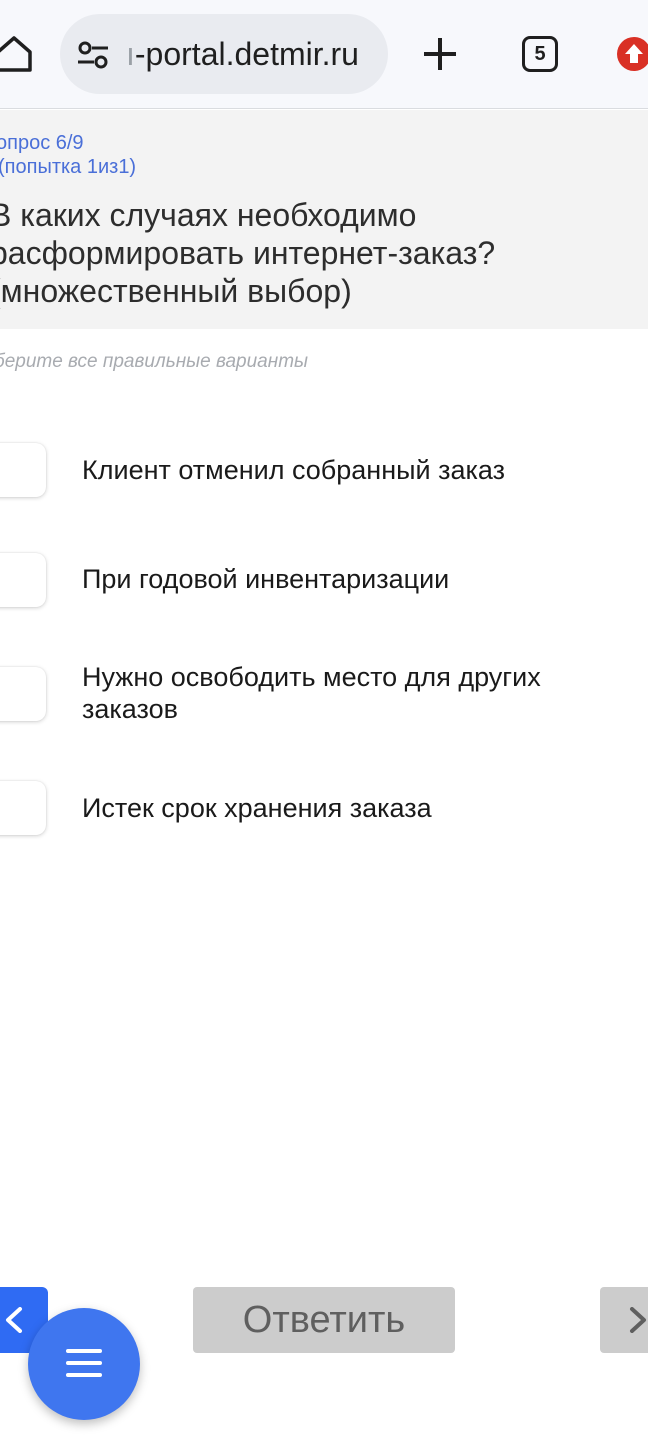 The image size is (648, 1450). I want to click on url-faded-prefix: ı, so click(130, 54).